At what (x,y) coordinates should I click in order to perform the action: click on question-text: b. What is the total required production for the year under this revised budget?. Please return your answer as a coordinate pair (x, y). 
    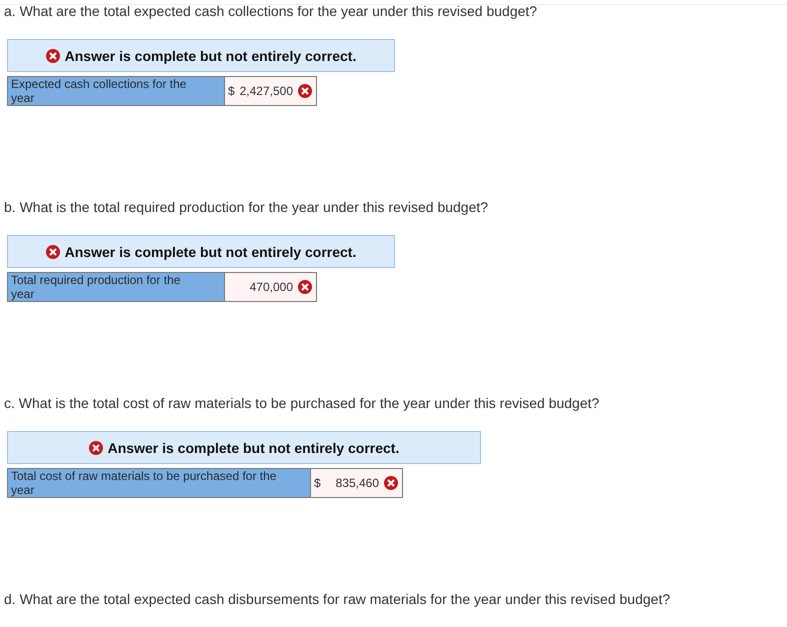
    Looking at the image, I should click on (246, 207).